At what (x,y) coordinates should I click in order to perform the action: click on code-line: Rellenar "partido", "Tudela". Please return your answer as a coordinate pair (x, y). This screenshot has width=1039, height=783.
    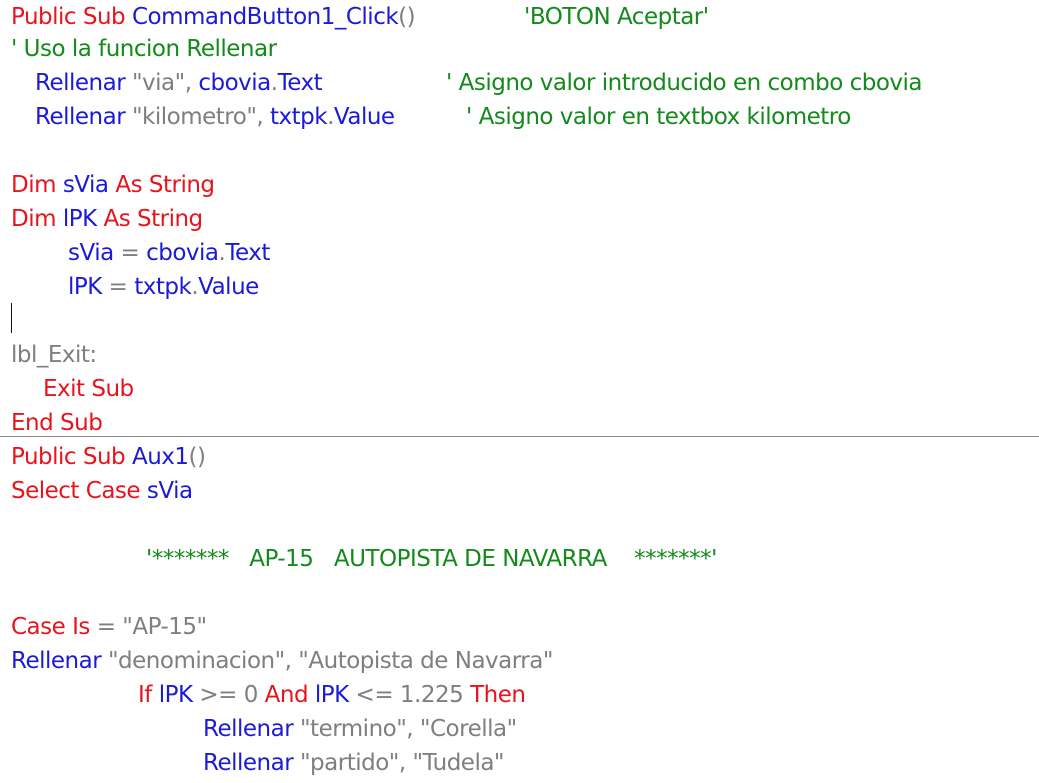
    Looking at the image, I should click on (354, 763).